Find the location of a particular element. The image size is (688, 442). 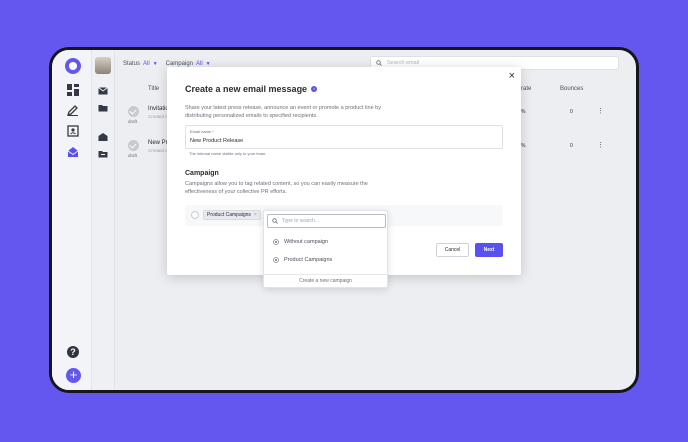

column-bounces: Bounces is located at coordinates (571, 89).